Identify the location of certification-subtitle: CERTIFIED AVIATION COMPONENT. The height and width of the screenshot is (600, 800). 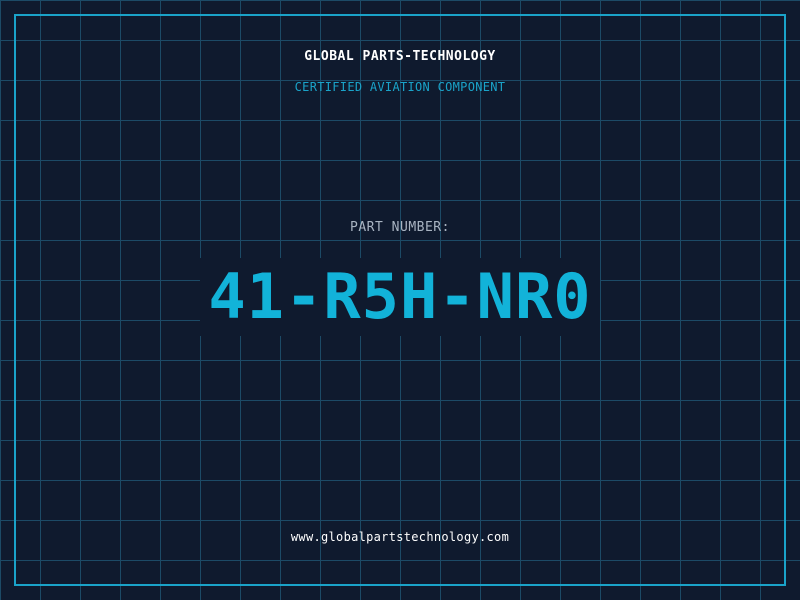
(400, 87).